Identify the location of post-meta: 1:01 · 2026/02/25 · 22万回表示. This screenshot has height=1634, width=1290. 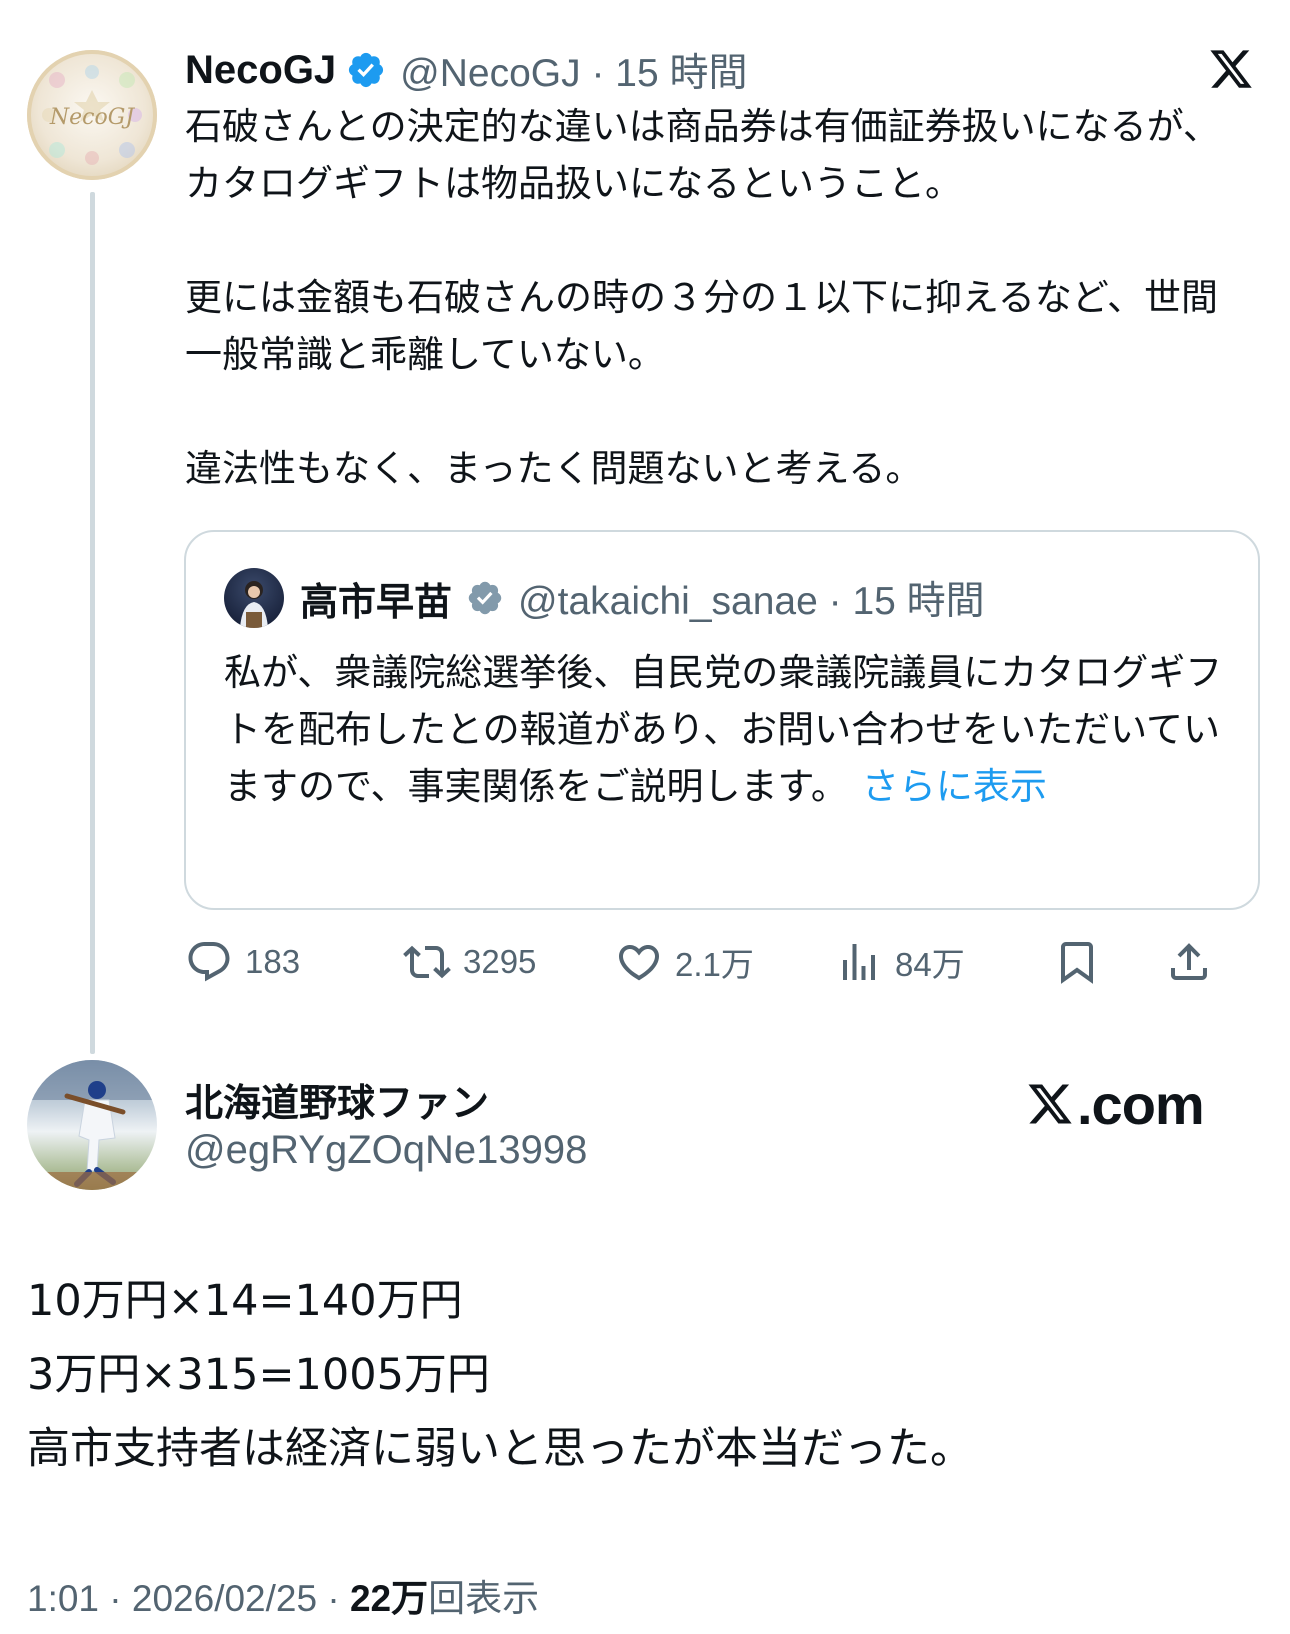
(283, 1595).